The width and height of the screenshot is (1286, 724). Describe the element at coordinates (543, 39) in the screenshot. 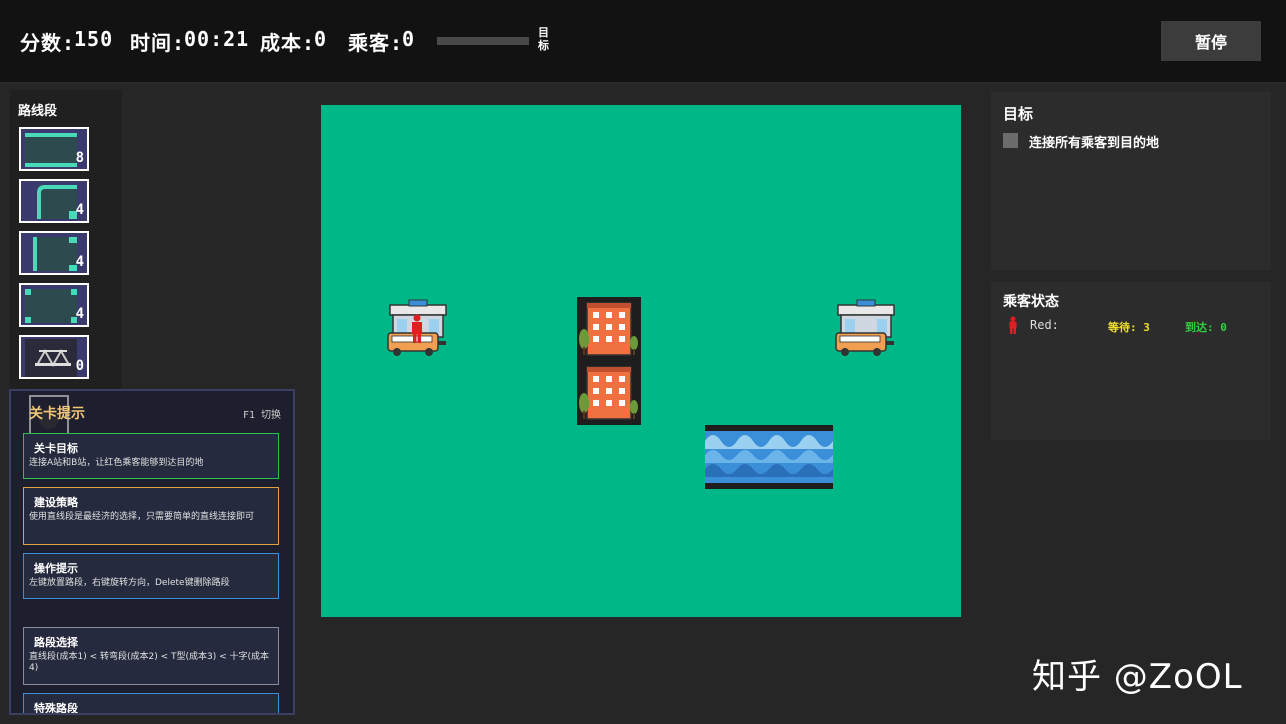

I see `goal-progress-label: 目标` at that location.